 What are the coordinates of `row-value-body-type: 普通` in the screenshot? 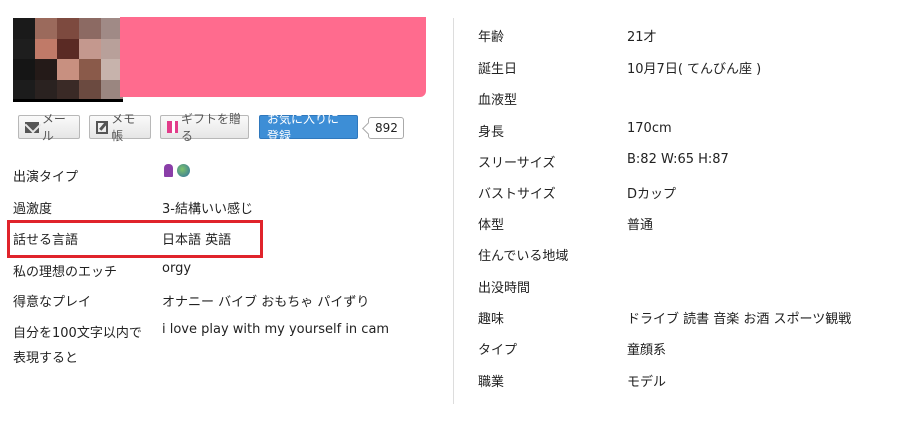 It's located at (640, 225).